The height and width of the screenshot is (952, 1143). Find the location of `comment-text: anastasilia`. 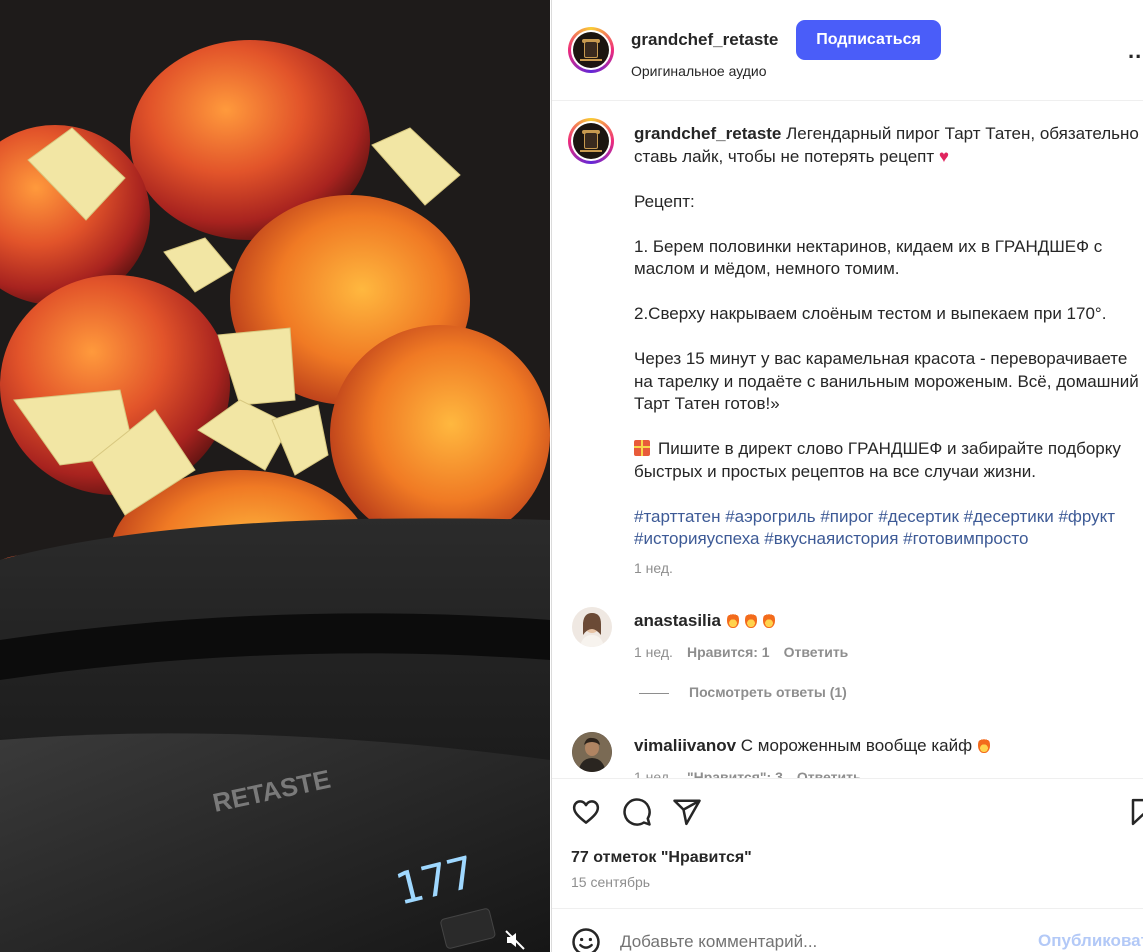

comment-text: anastasilia is located at coordinates (704, 620).